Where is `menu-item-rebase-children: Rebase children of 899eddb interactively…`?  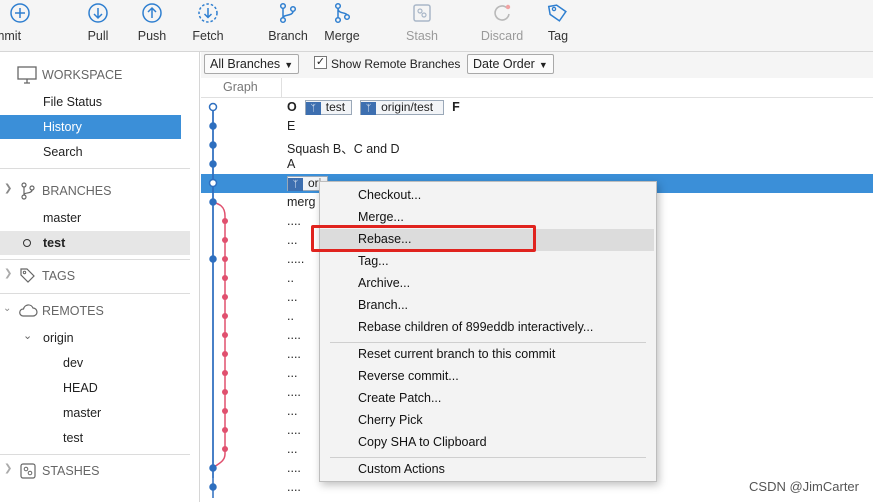
menu-item-rebase-children: Rebase children of 899eddb interactively… is located at coordinates (488, 328).